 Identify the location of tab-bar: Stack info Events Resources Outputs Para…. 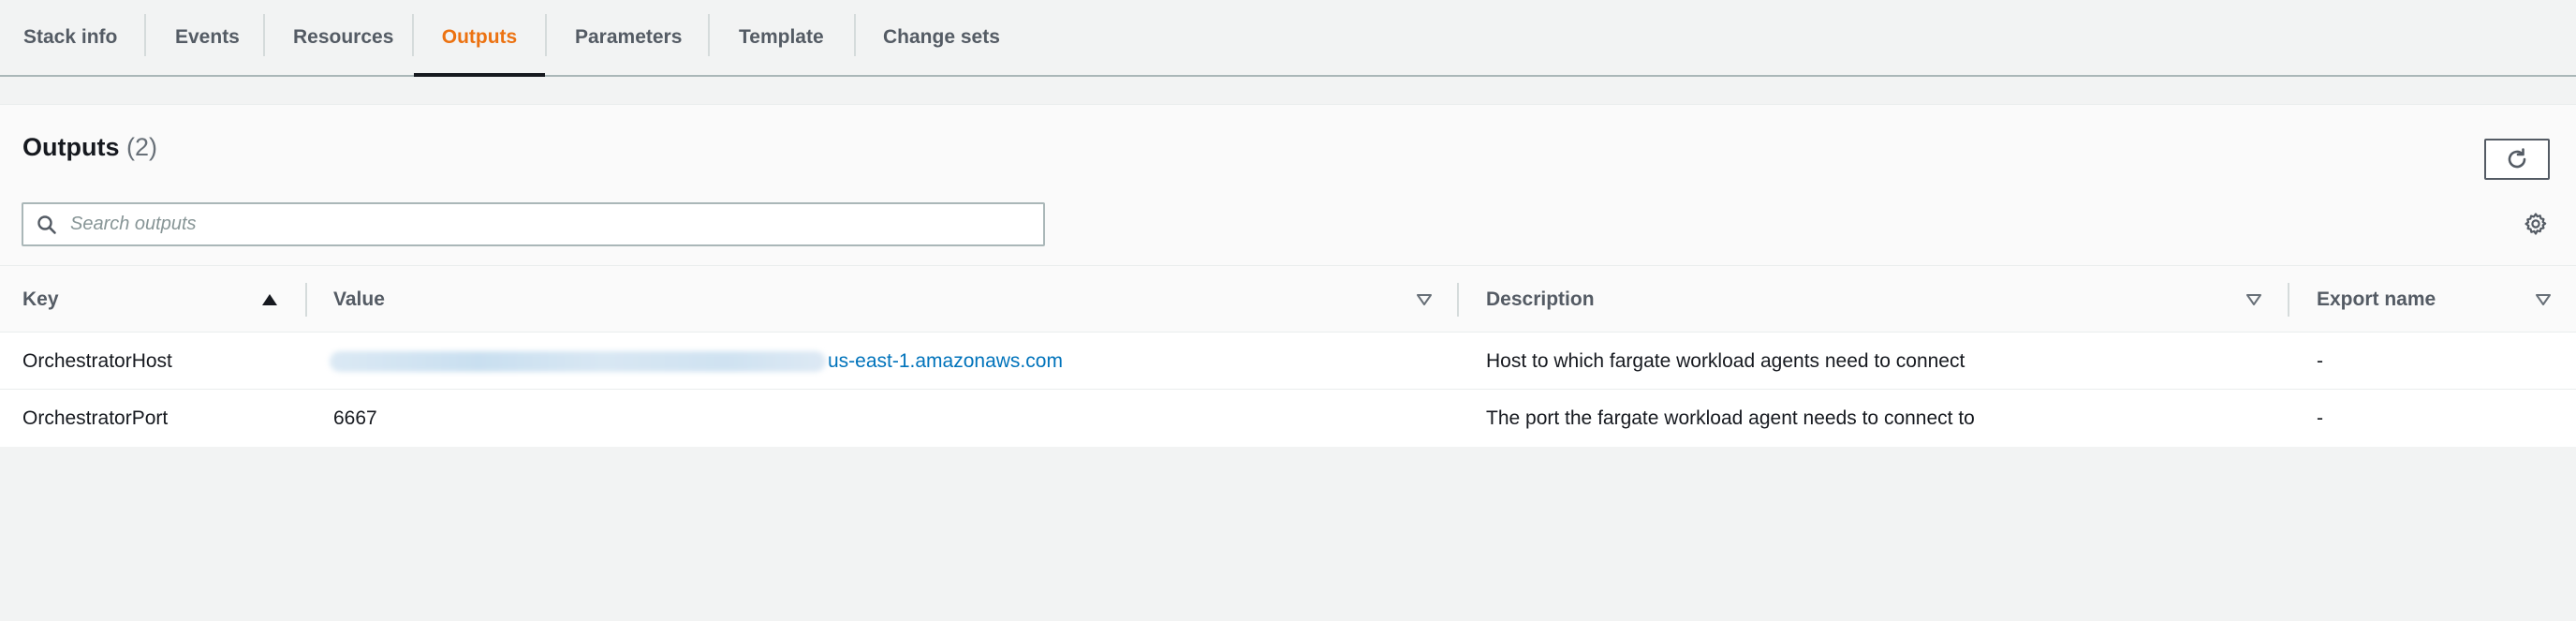
(1288, 38).